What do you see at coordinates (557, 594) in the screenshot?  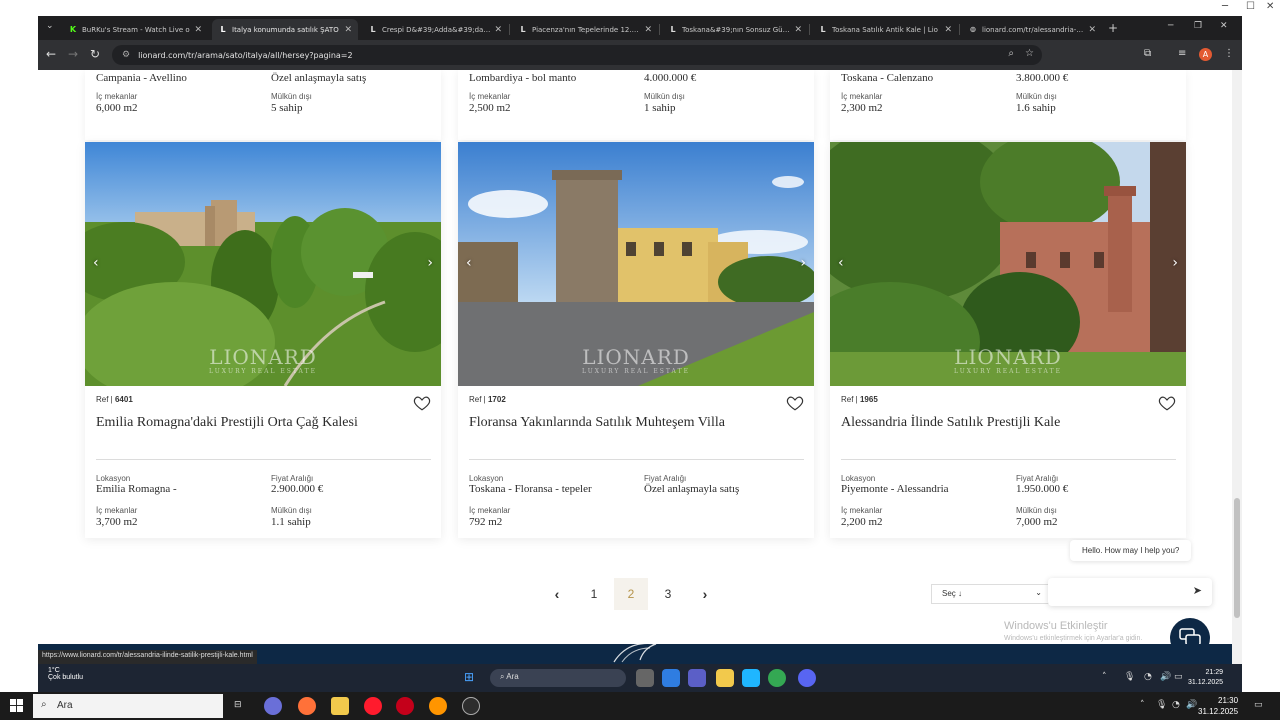 I see `prev-page-icon: ‹` at bounding box center [557, 594].